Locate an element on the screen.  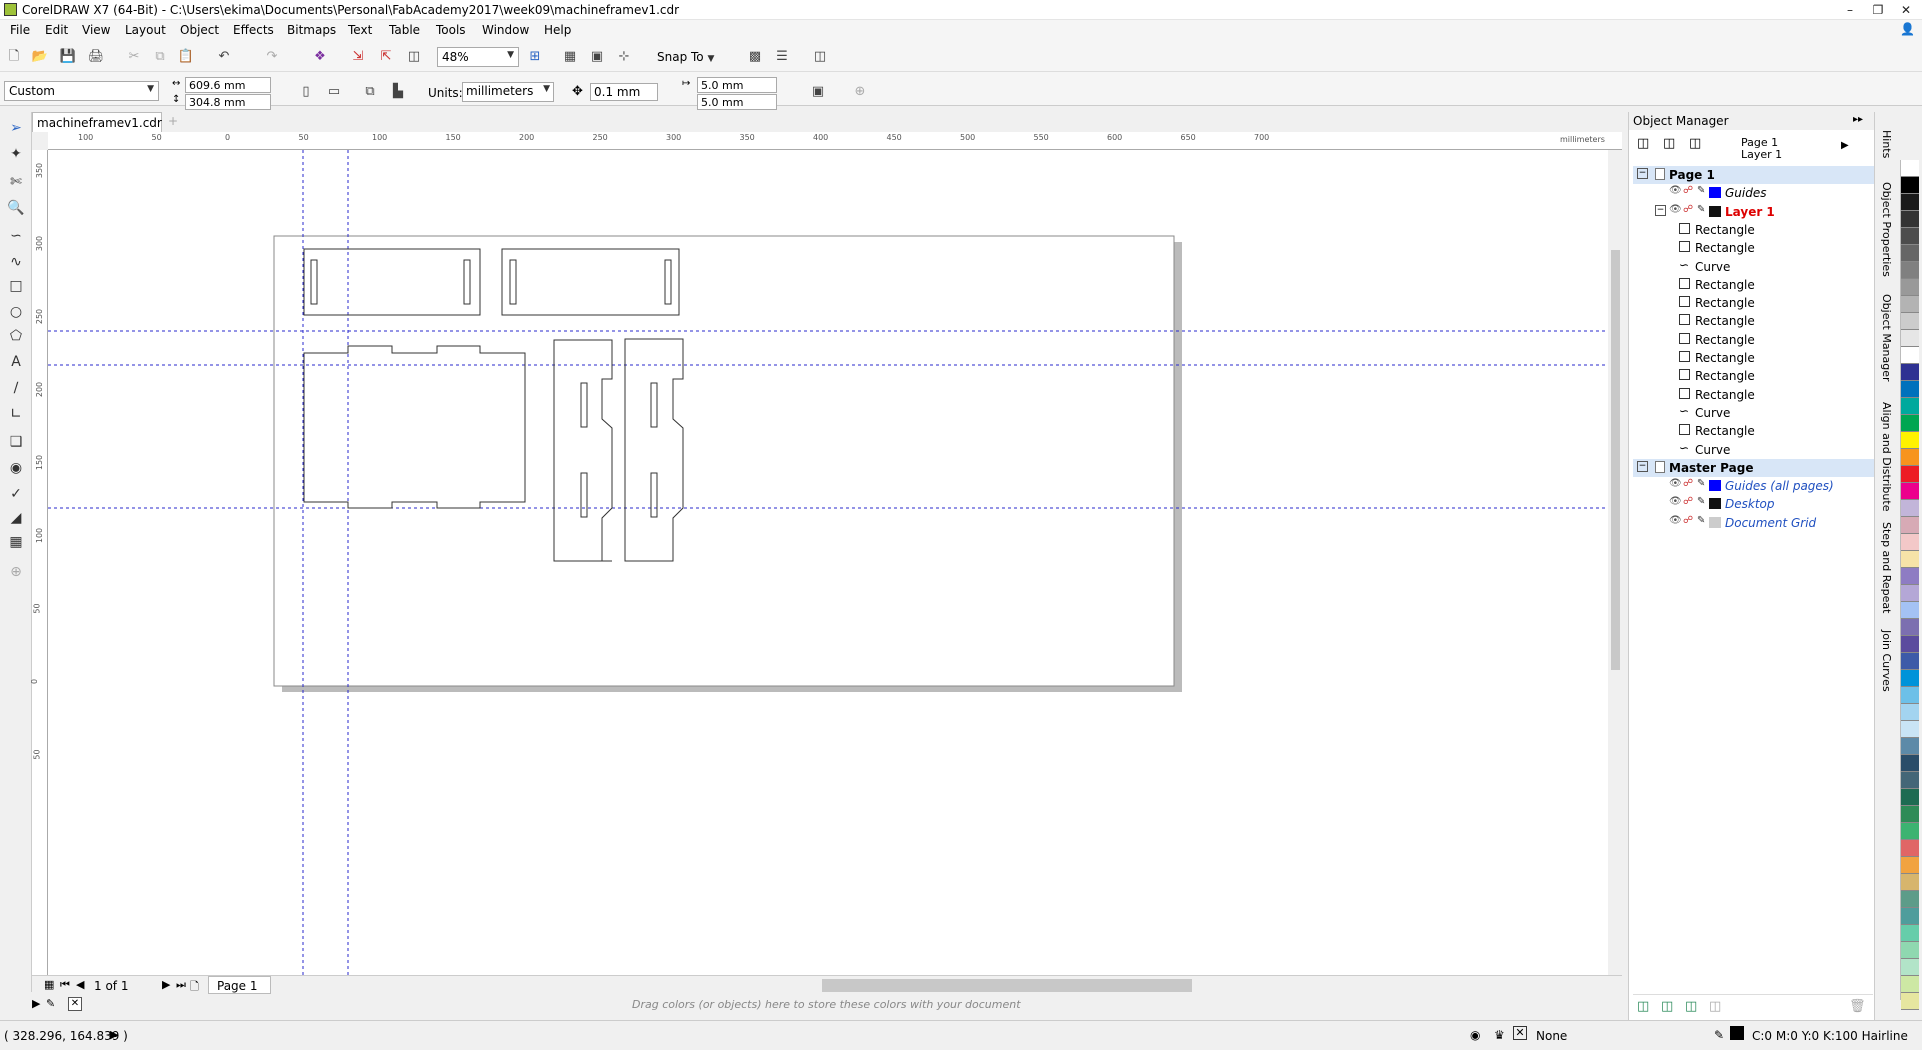
prev-page-icon: ◀ is located at coordinates (80, 984).